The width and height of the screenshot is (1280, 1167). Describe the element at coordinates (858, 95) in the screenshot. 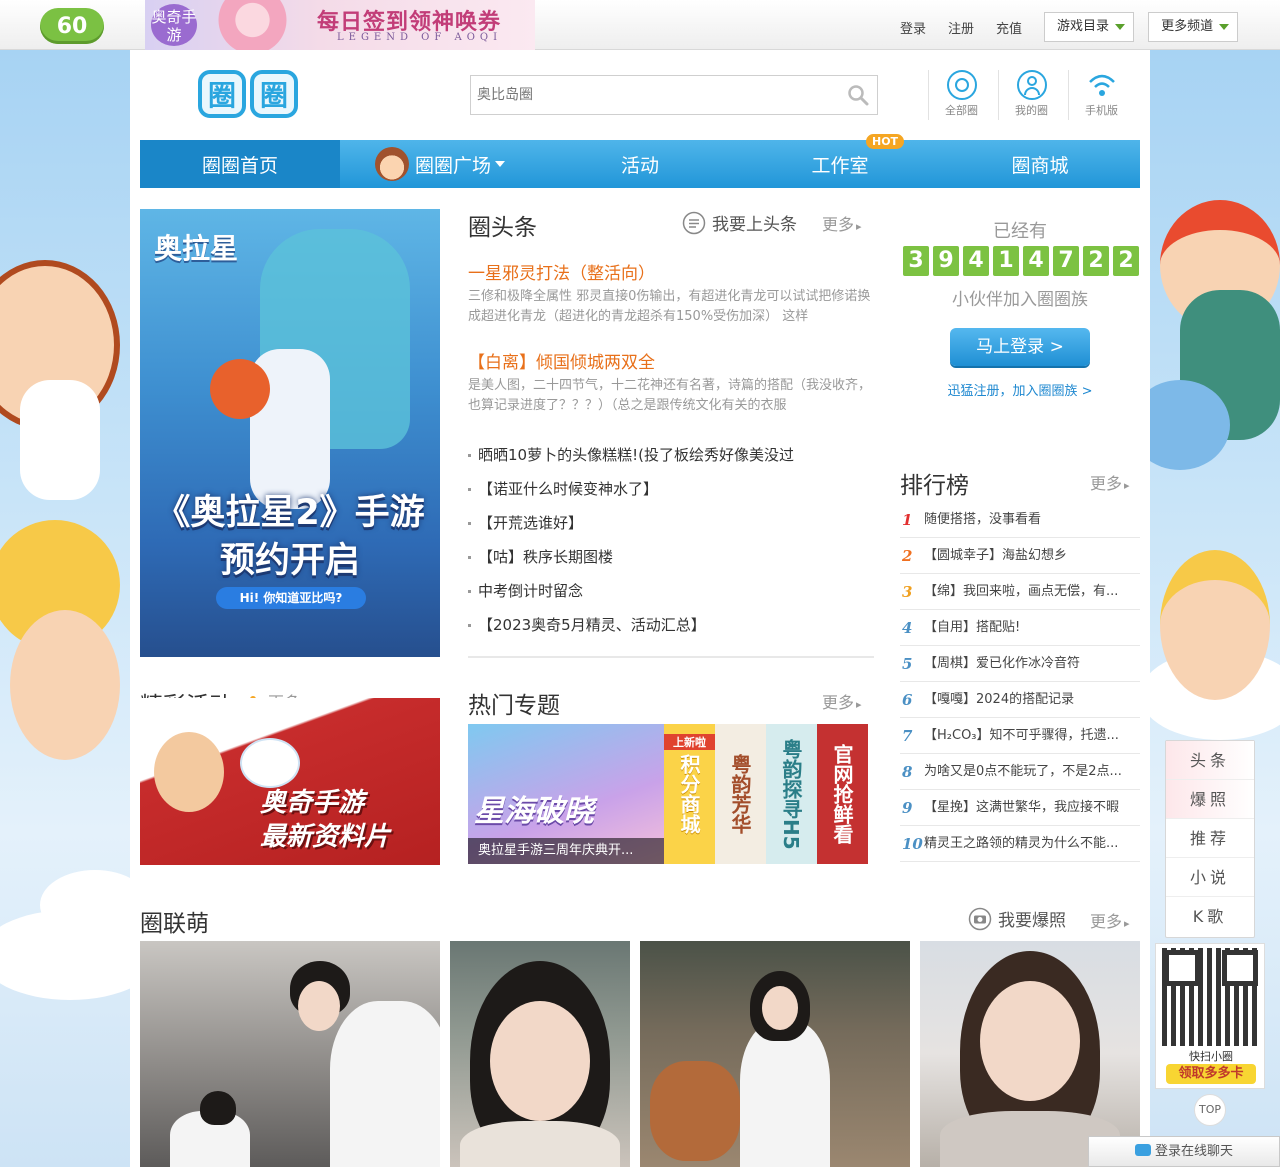

I see `search-icon` at that location.